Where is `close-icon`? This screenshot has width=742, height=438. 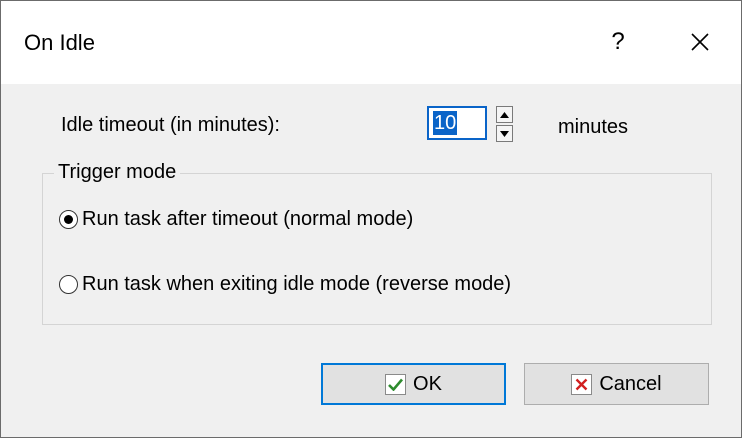
close-icon is located at coordinates (700, 42).